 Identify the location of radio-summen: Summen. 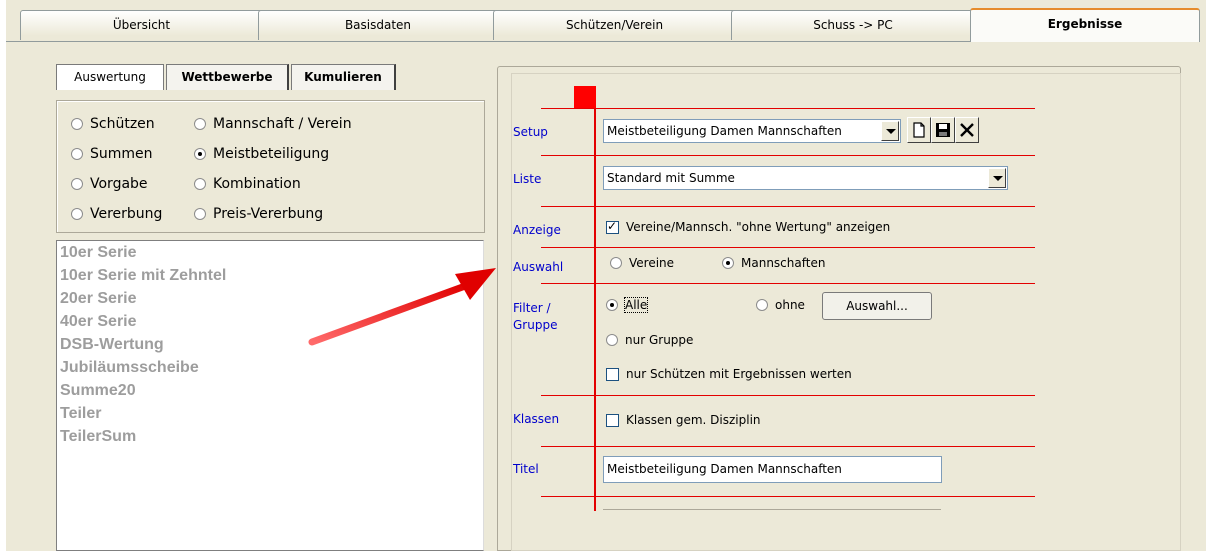
(112, 154).